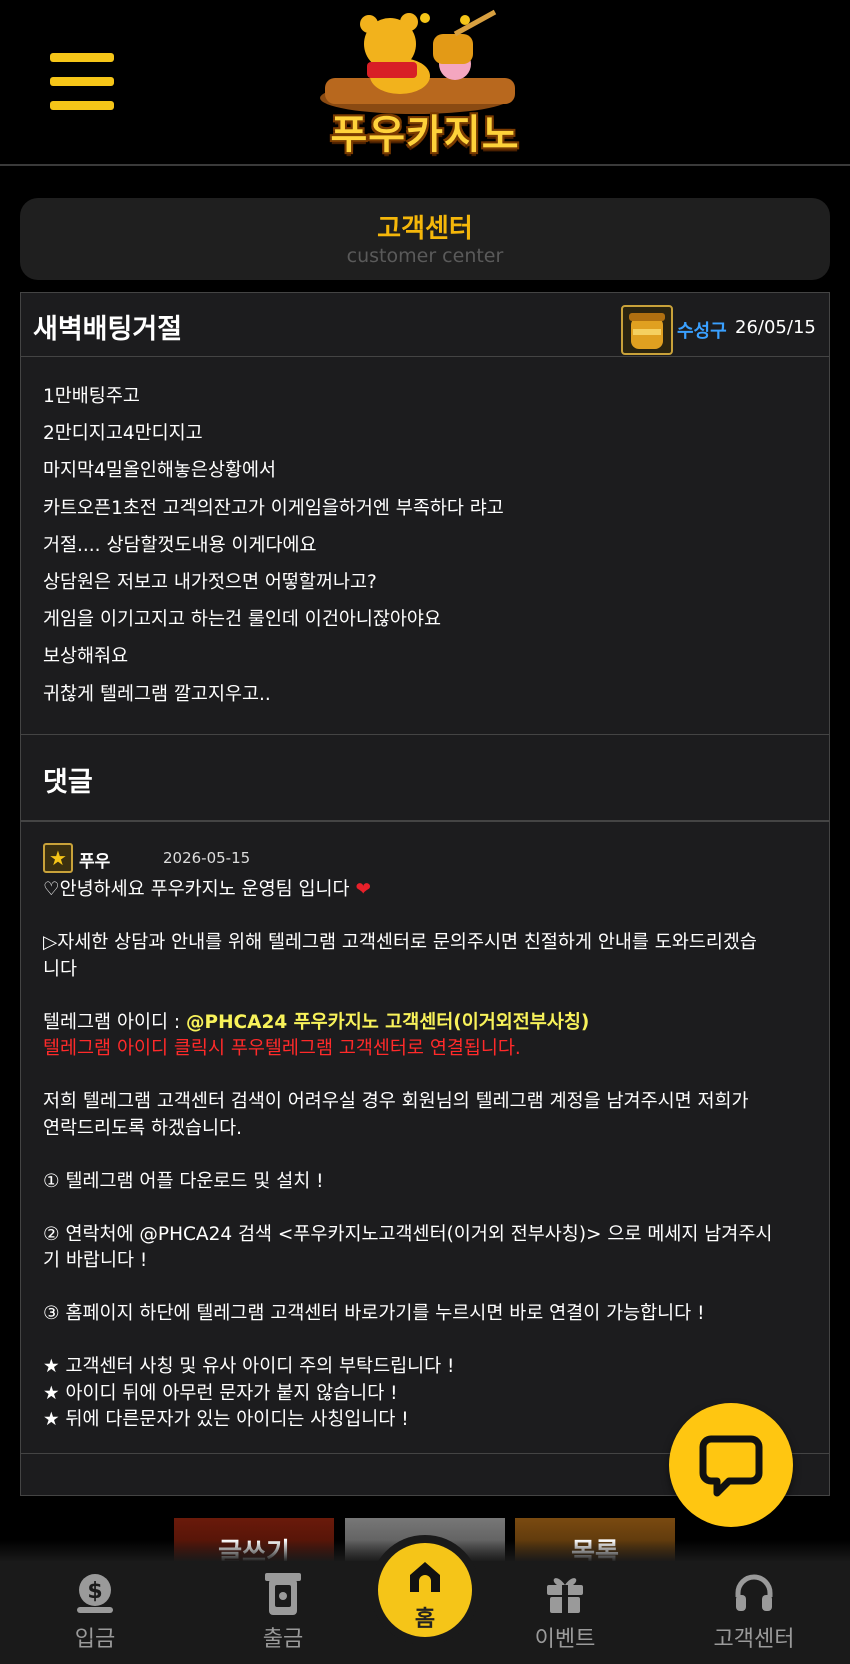 This screenshot has height=1664, width=850. I want to click on post-title: 새벽배팅거절, so click(108, 329).